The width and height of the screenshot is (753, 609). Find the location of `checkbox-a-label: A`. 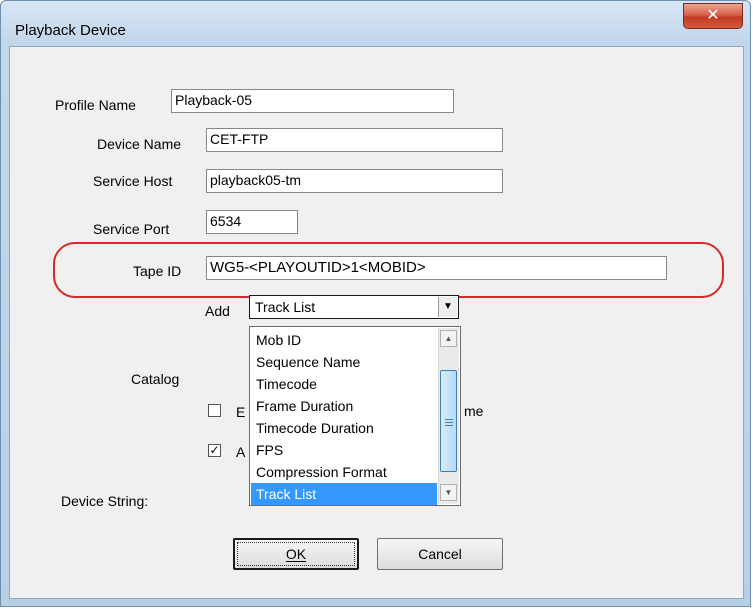

checkbox-a-label: A is located at coordinates (241, 452).